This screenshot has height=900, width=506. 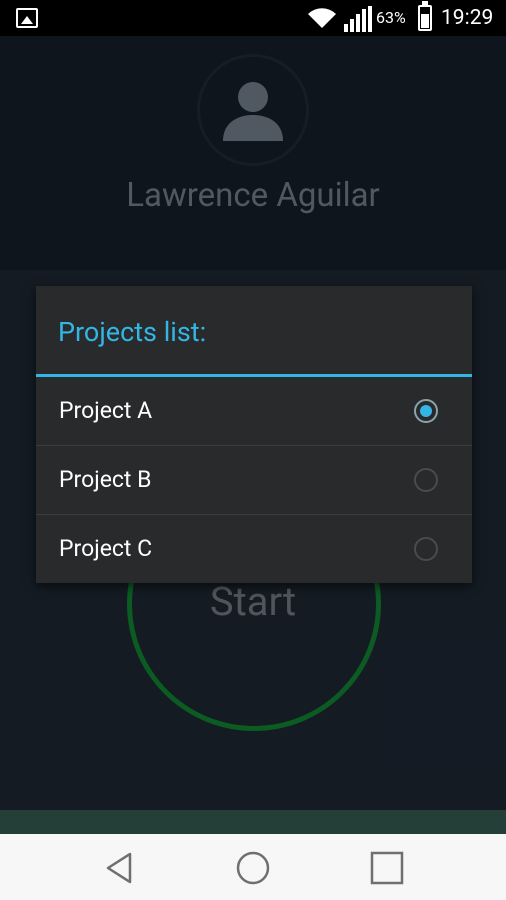 What do you see at coordinates (391, 17) in the screenshot?
I see `battery-percent: 63%` at bounding box center [391, 17].